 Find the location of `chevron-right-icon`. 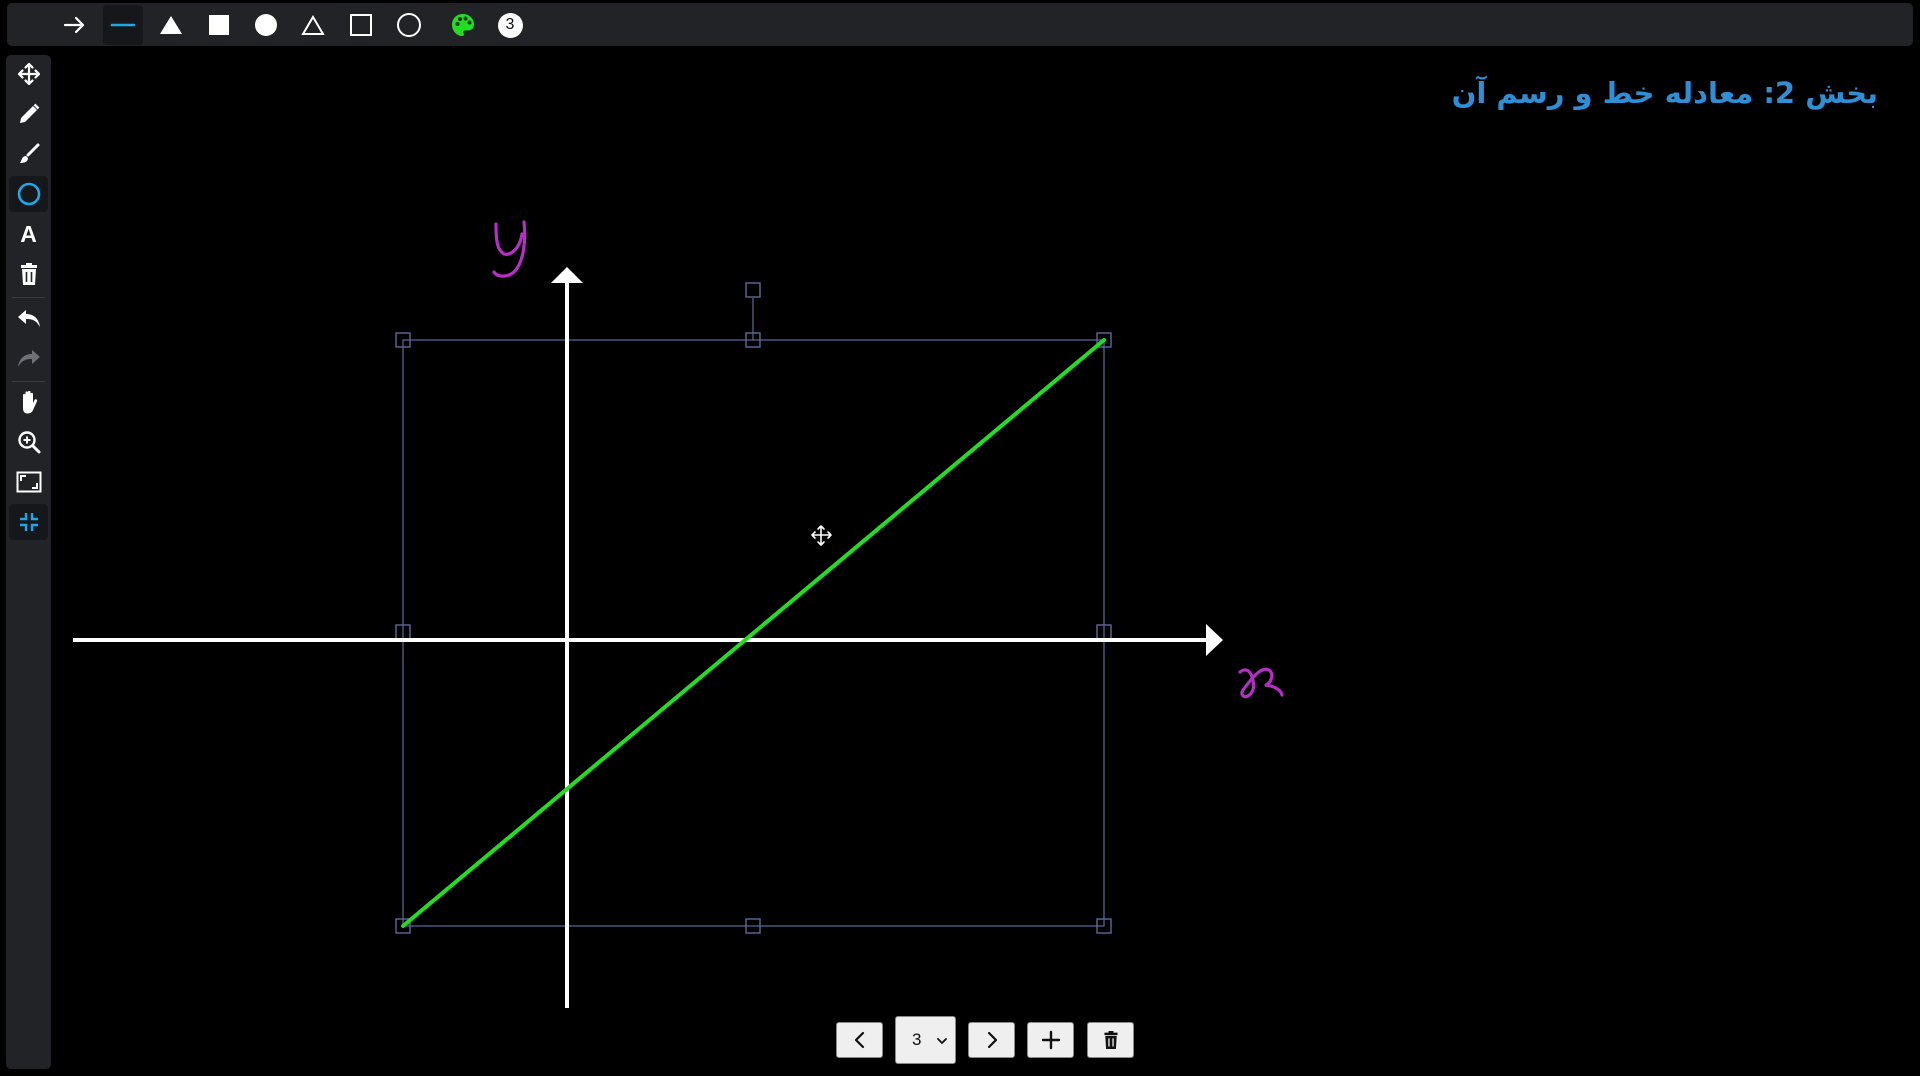

chevron-right-icon is located at coordinates (992, 1040).